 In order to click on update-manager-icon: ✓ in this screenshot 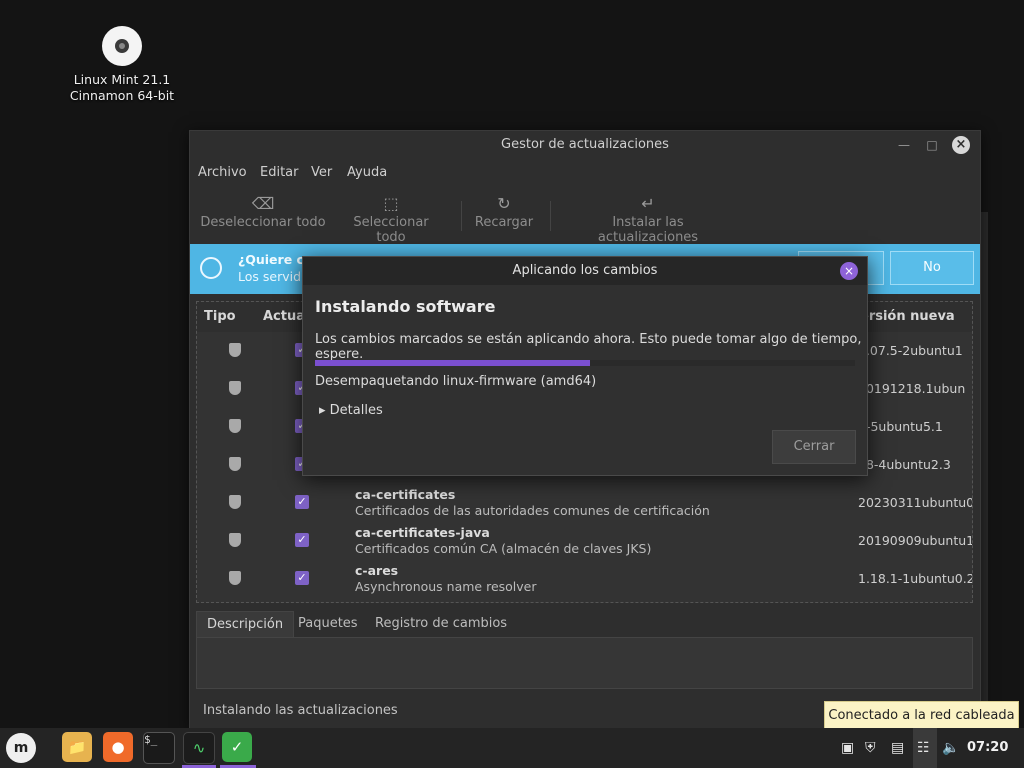, I will do `click(237, 747)`.